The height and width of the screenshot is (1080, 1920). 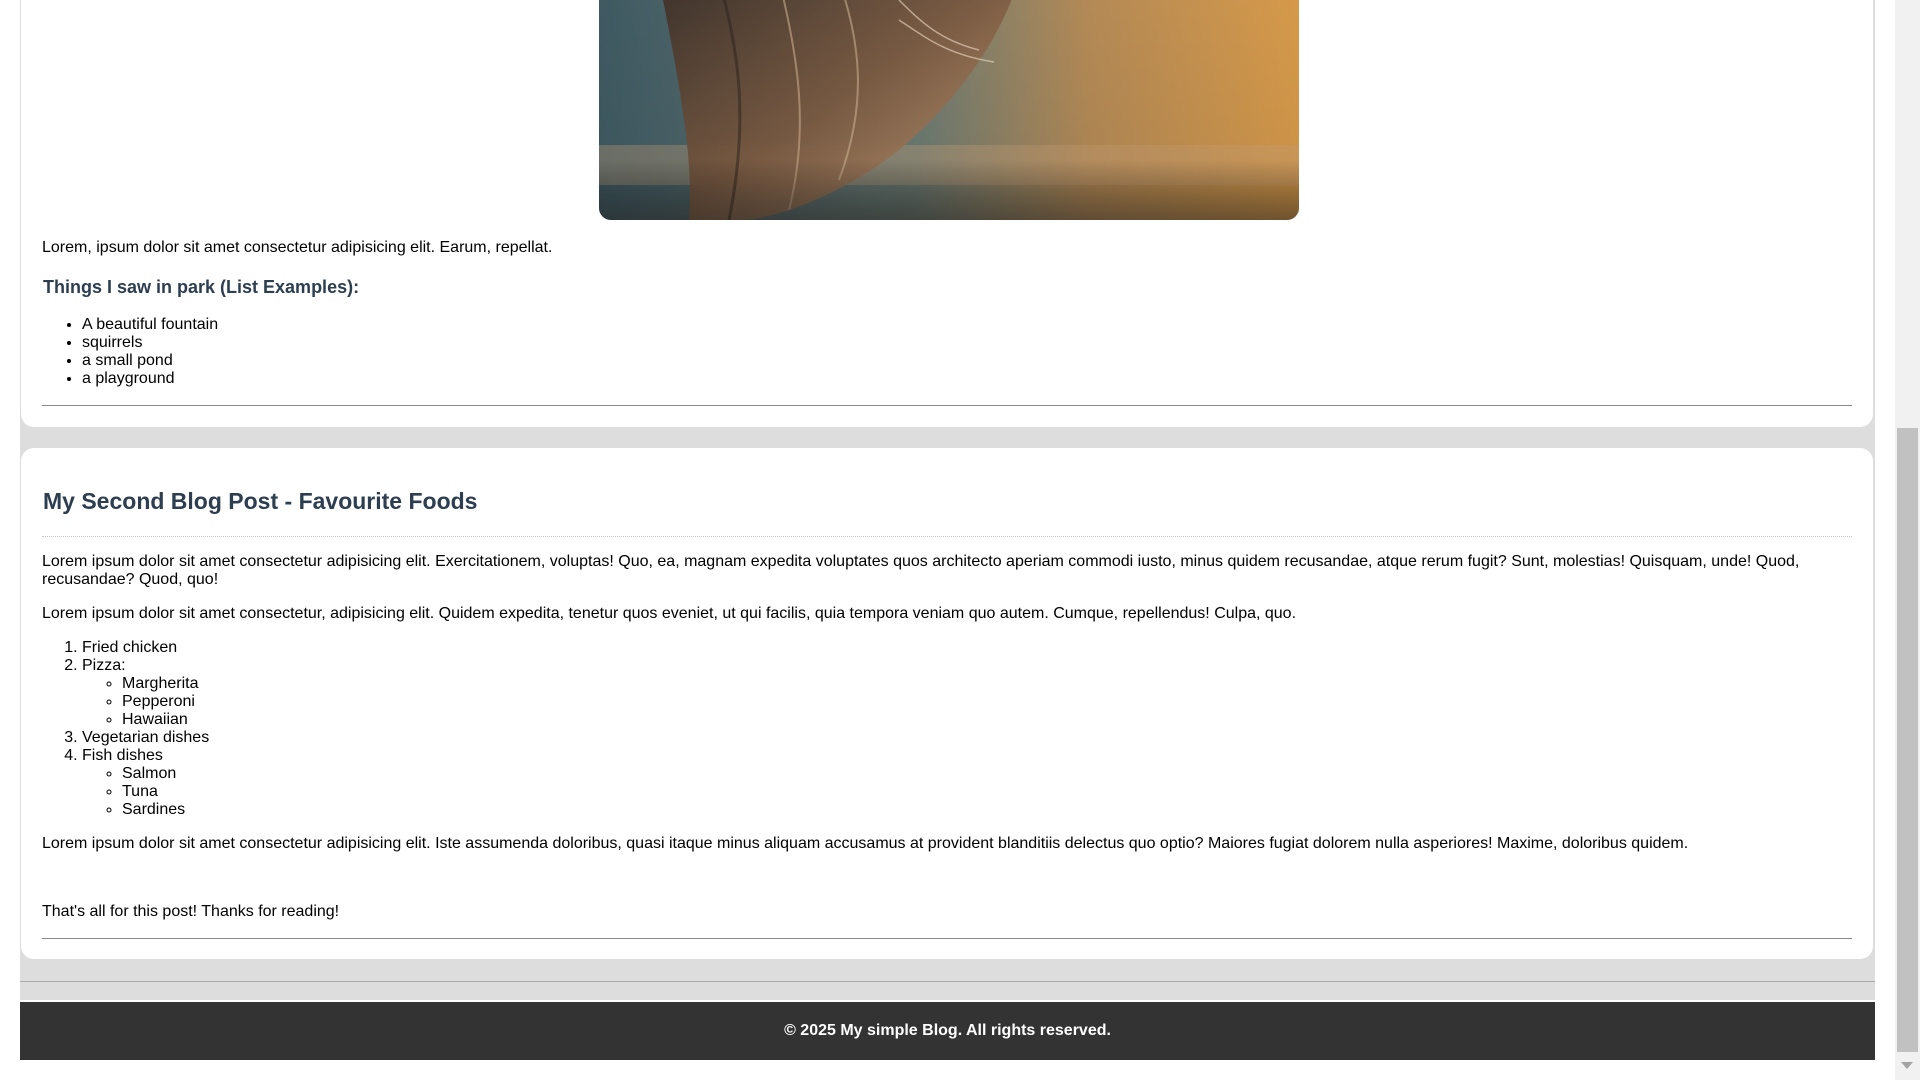 What do you see at coordinates (165, 810) in the screenshot?
I see `sublist-item: Sardines` at bounding box center [165, 810].